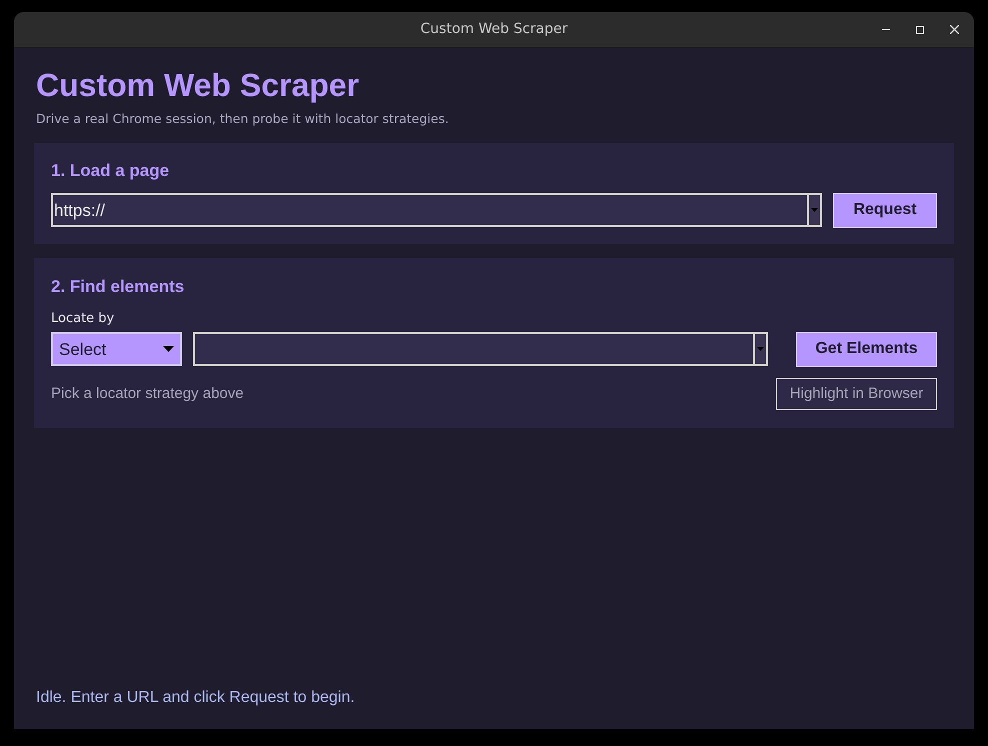  I want to click on window-title: Custom Web Scraper, so click(494, 29).